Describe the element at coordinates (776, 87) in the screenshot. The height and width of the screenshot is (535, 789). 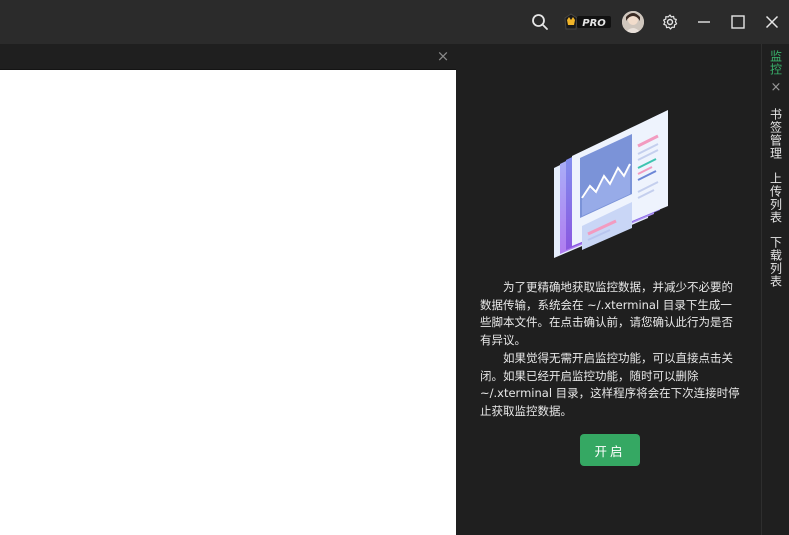
I see `close-monitor-tab-icon: ×` at that location.